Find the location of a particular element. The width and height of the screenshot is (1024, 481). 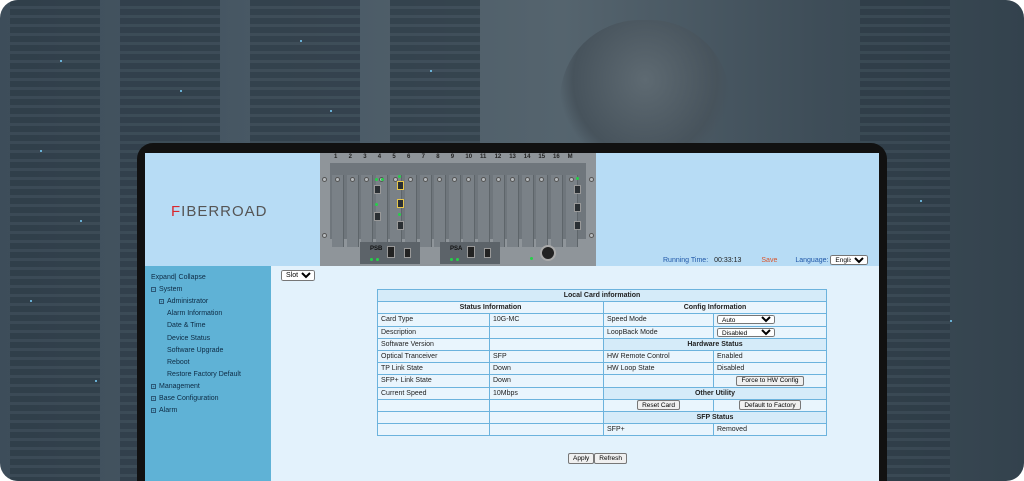

slot-number-label: 14 is located at coordinates (527, 157).